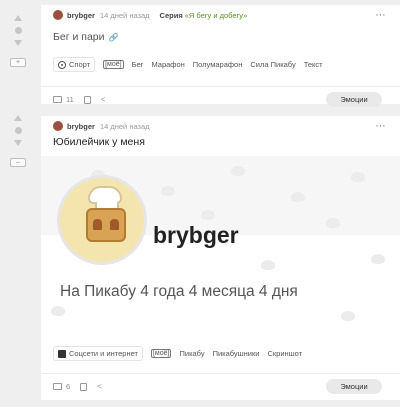 The image size is (400, 407). What do you see at coordinates (80, 64) in the screenshot?
I see `category-label: Спорт` at bounding box center [80, 64].